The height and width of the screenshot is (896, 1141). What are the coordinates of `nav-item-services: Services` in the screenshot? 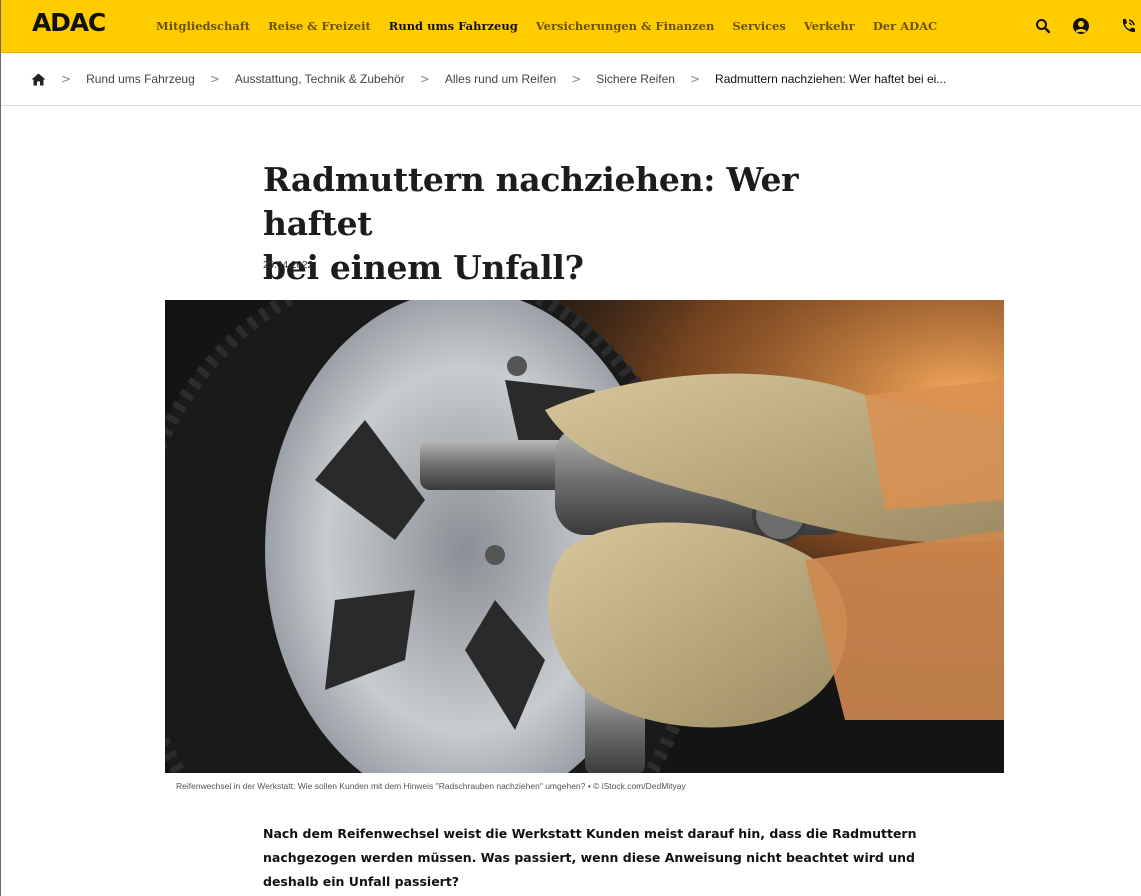 It's located at (759, 26).